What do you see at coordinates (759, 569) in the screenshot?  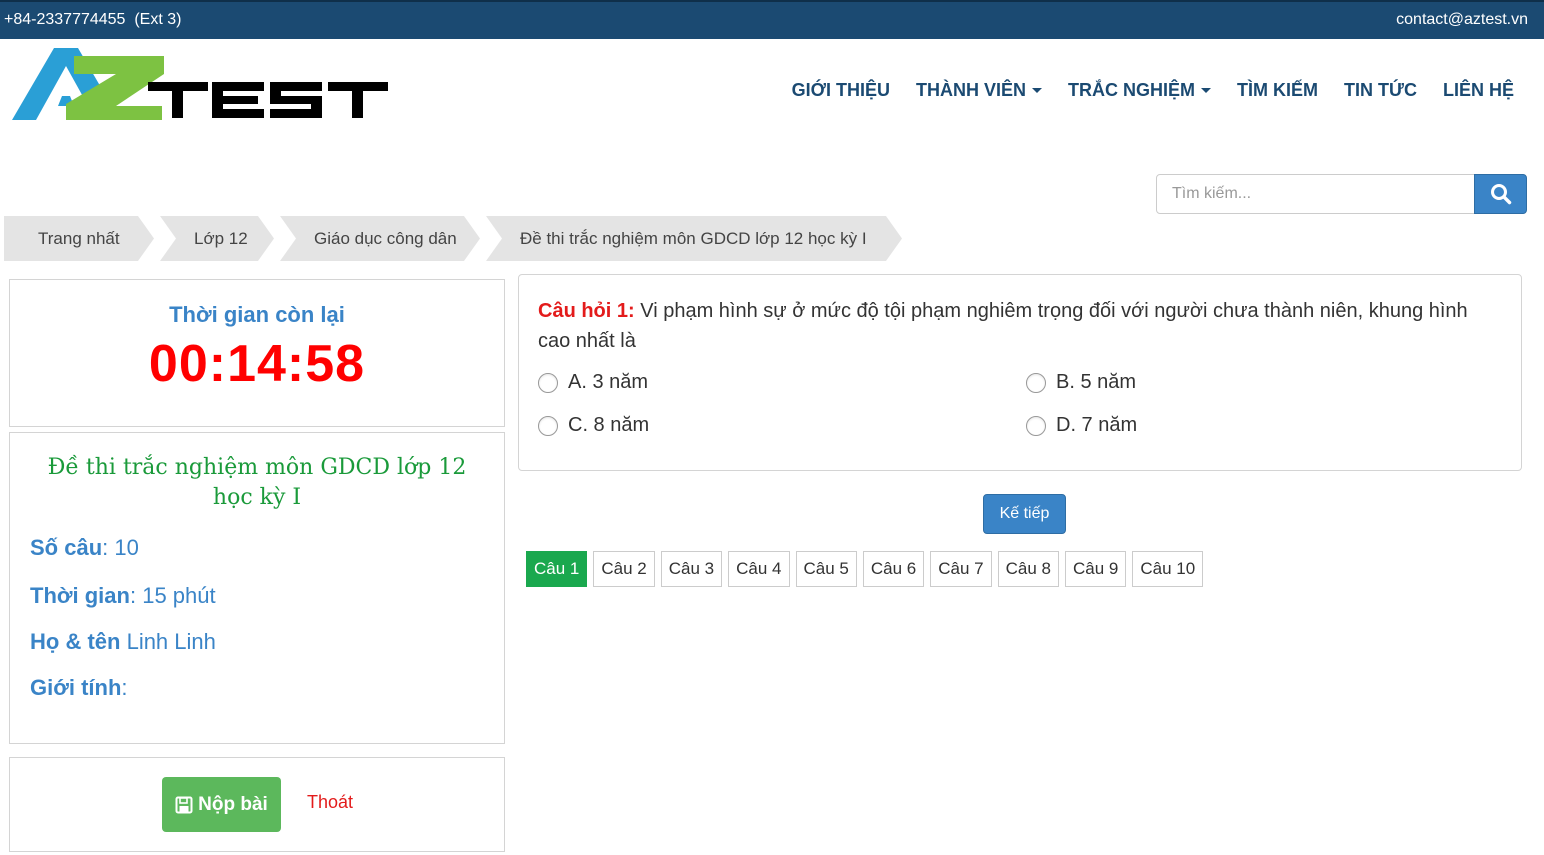 I see `question-nav-button: Câu 4` at bounding box center [759, 569].